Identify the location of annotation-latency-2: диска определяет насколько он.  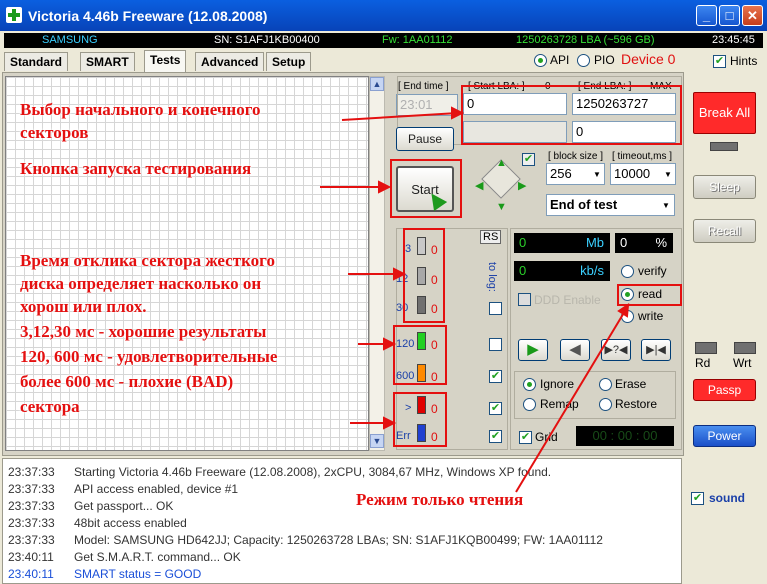
(141, 283).